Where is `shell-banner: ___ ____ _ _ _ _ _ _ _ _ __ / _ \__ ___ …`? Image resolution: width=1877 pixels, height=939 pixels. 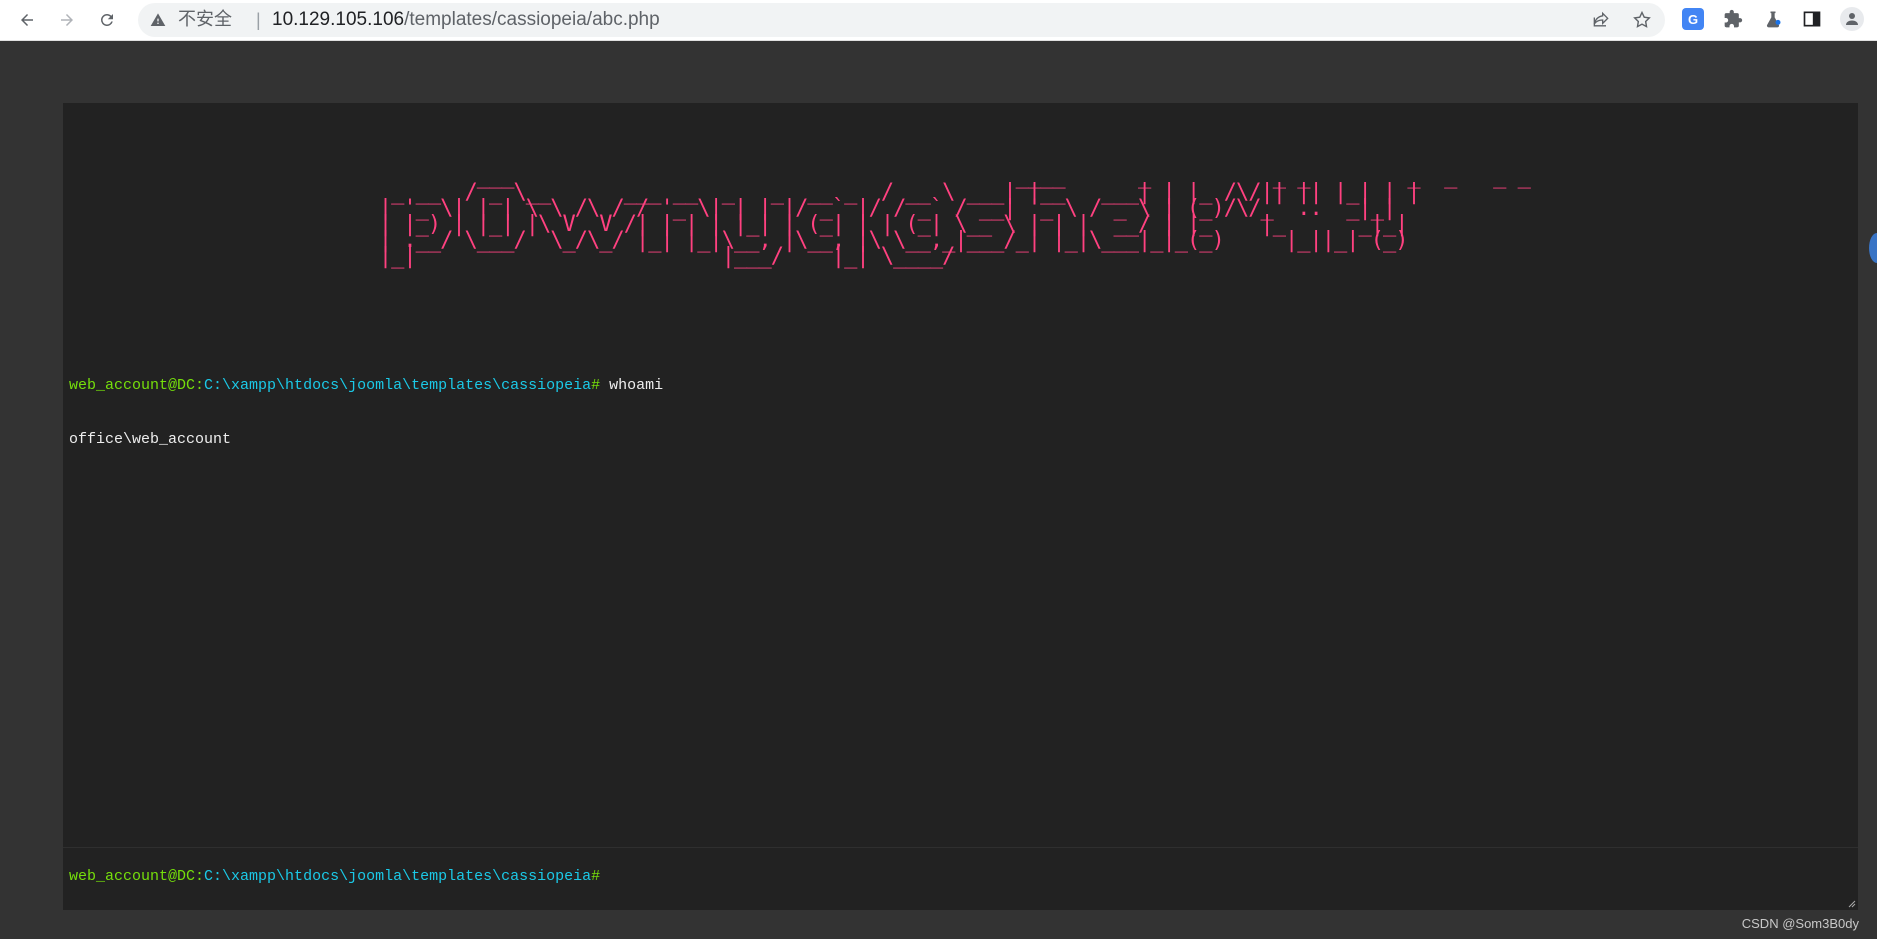 shell-banner: ___ ____ _ _ _ _ _ _ _ _ __ / _ \__ ___ … is located at coordinates (960, 216).